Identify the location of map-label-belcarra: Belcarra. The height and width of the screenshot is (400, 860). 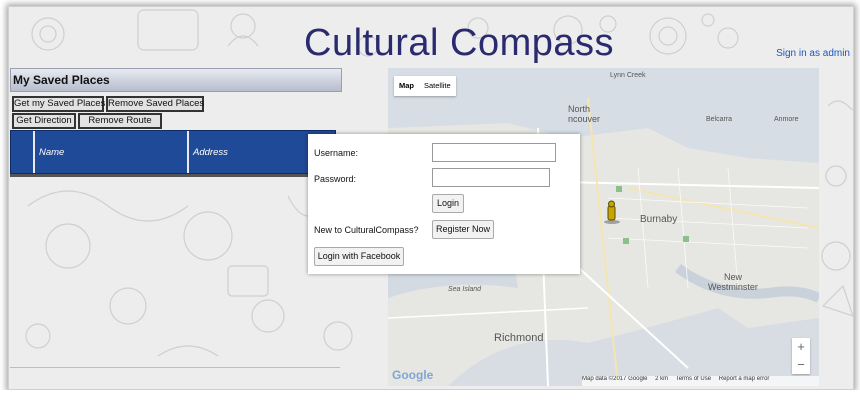
(719, 119).